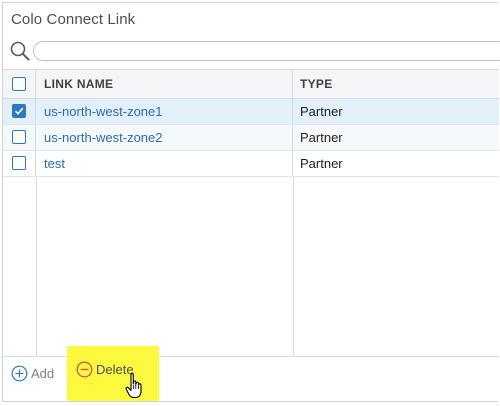 This screenshot has width=500, height=406. I want to click on table-row: test Partner, so click(251, 164).